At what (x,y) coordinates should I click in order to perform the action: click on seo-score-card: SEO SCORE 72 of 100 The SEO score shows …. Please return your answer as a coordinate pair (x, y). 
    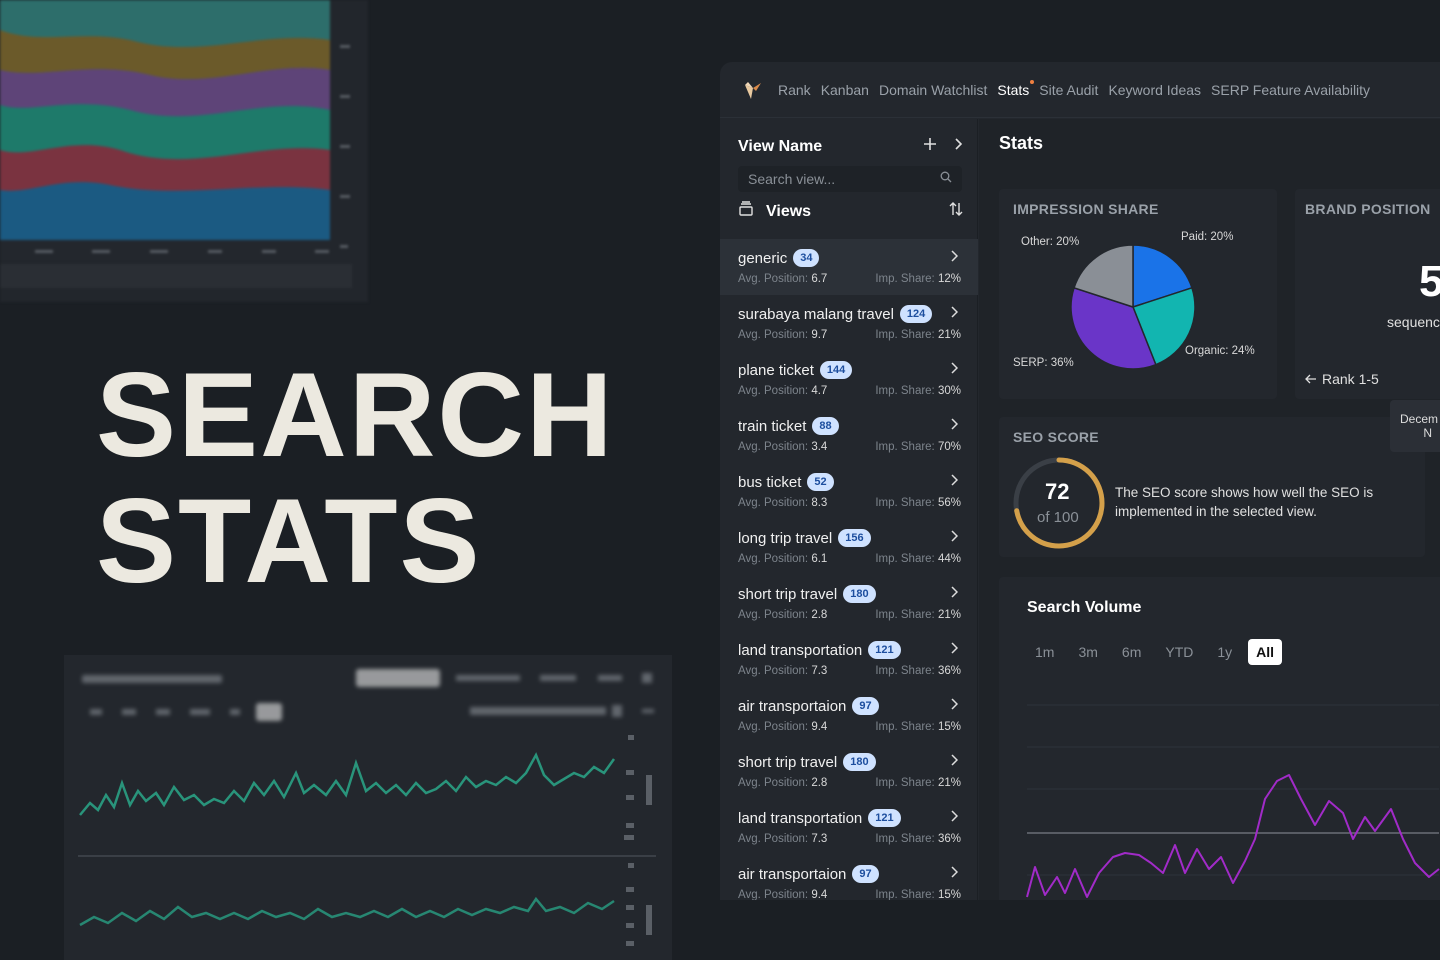
    Looking at the image, I should click on (1212, 487).